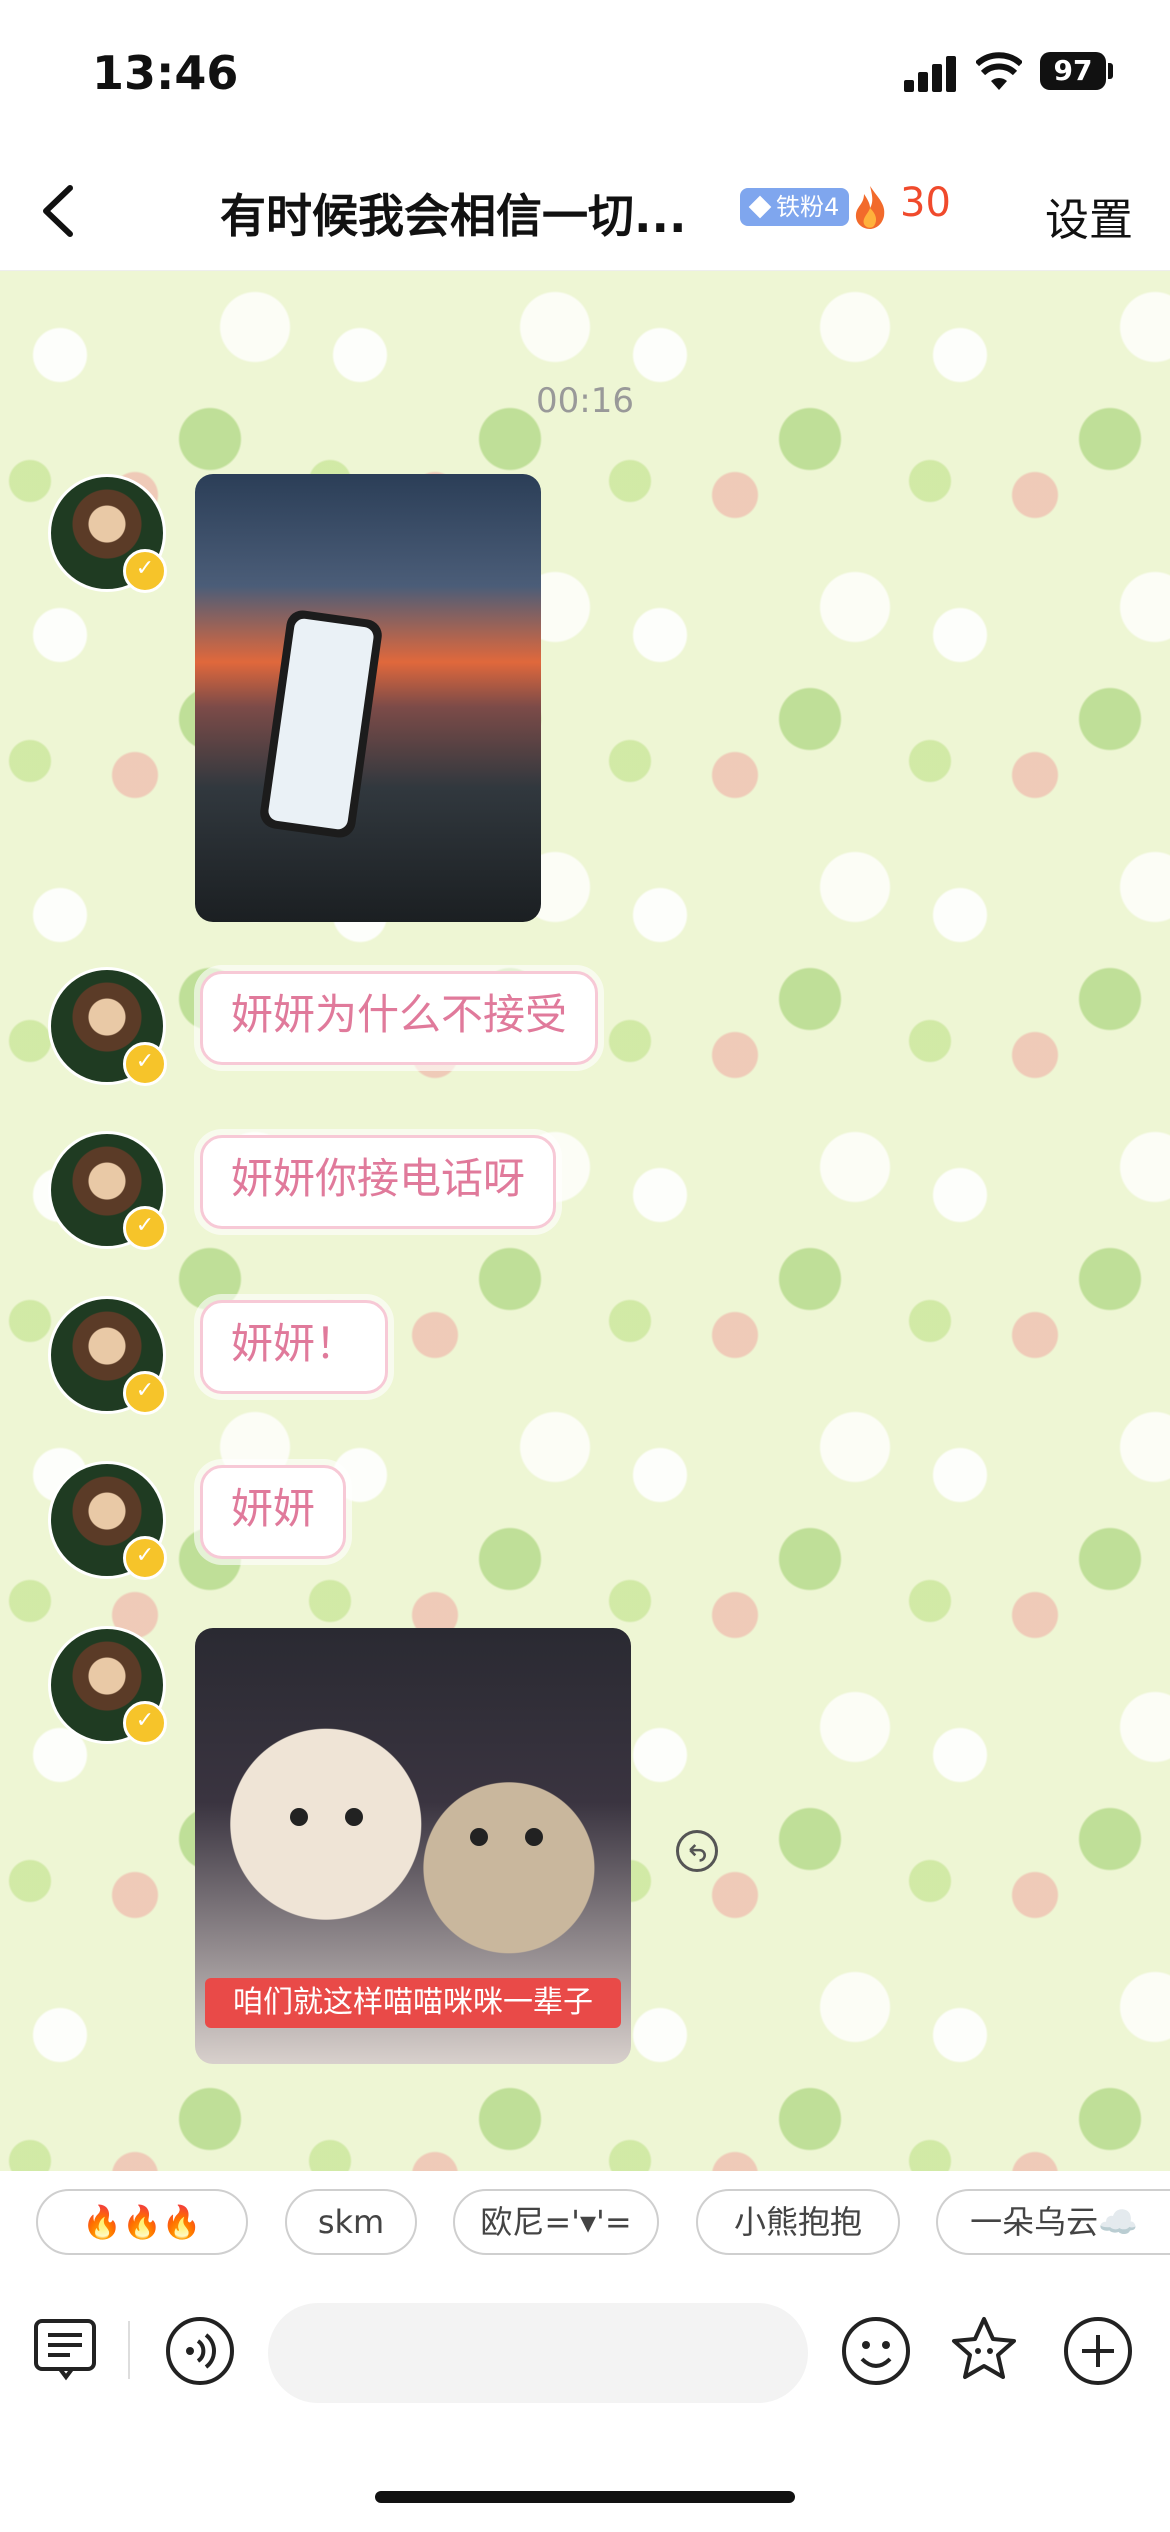  Describe the element at coordinates (585, 2497) in the screenshot. I see `home-indicator` at that location.